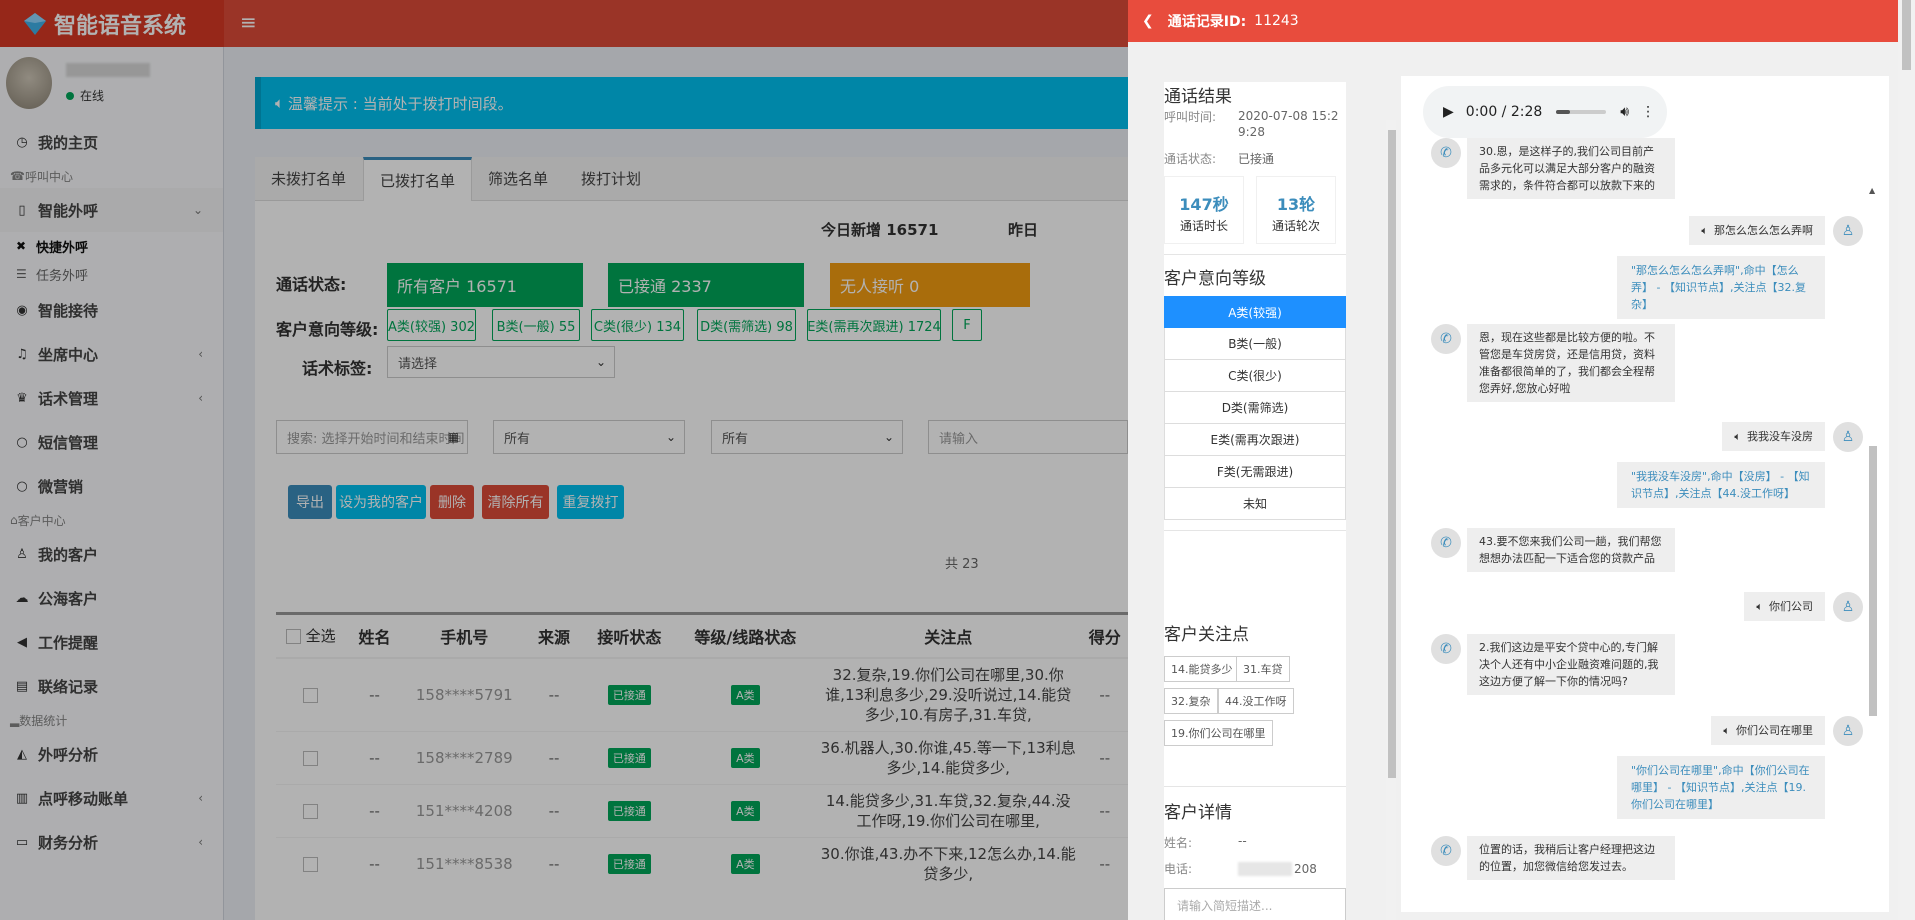  What do you see at coordinates (1571, 550) in the screenshot?
I see `agent-message: 43.要不您来我们公司一趟，我们帮您想想办法匹配一下适合您的贷款产品` at bounding box center [1571, 550].